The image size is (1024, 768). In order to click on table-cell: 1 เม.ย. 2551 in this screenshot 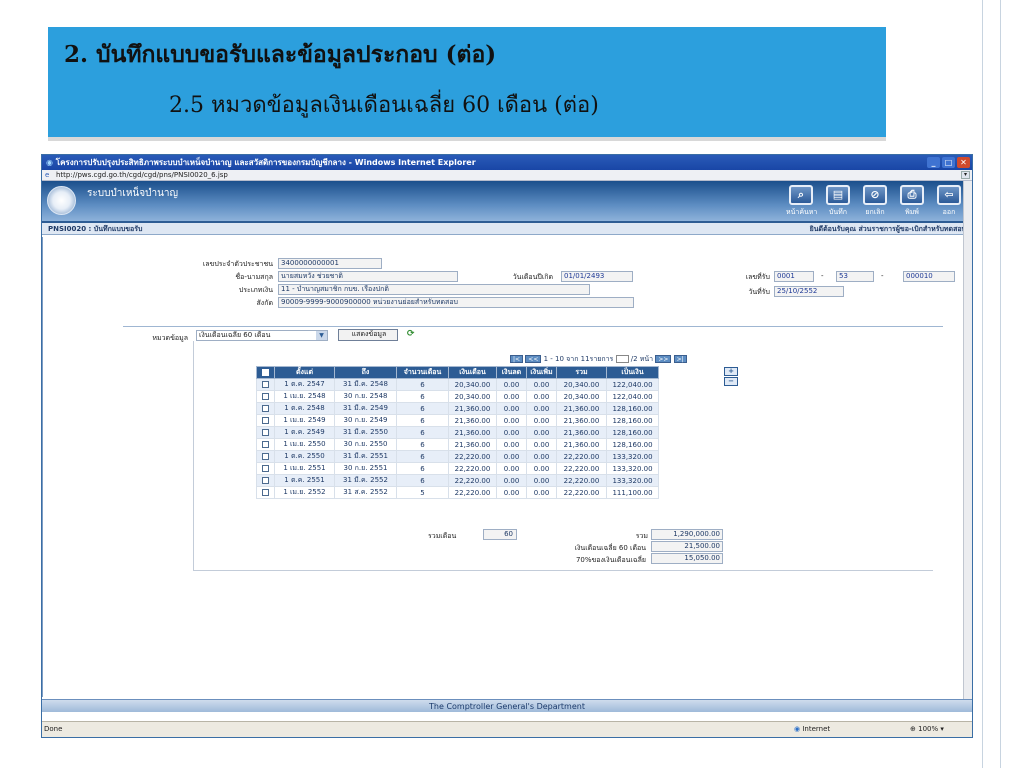, I will do `click(304, 468)`.